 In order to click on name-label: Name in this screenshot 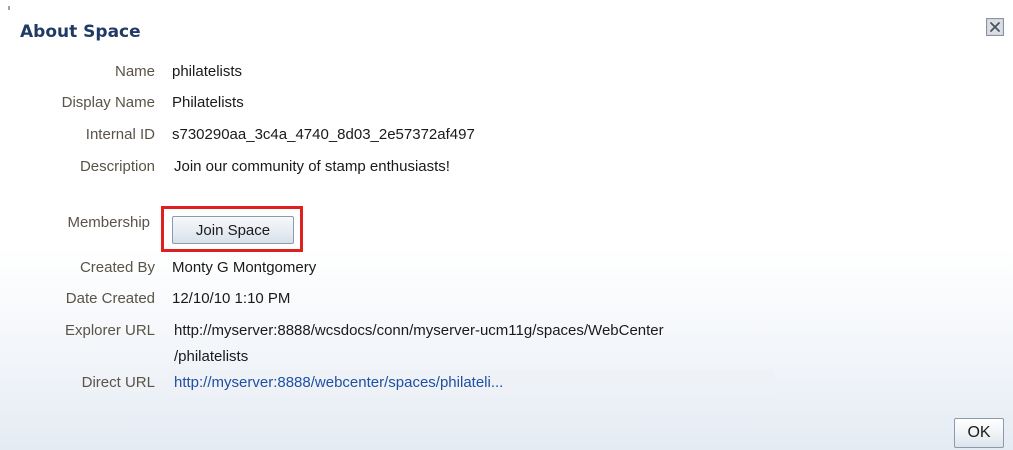, I will do `click(134, 71)`.